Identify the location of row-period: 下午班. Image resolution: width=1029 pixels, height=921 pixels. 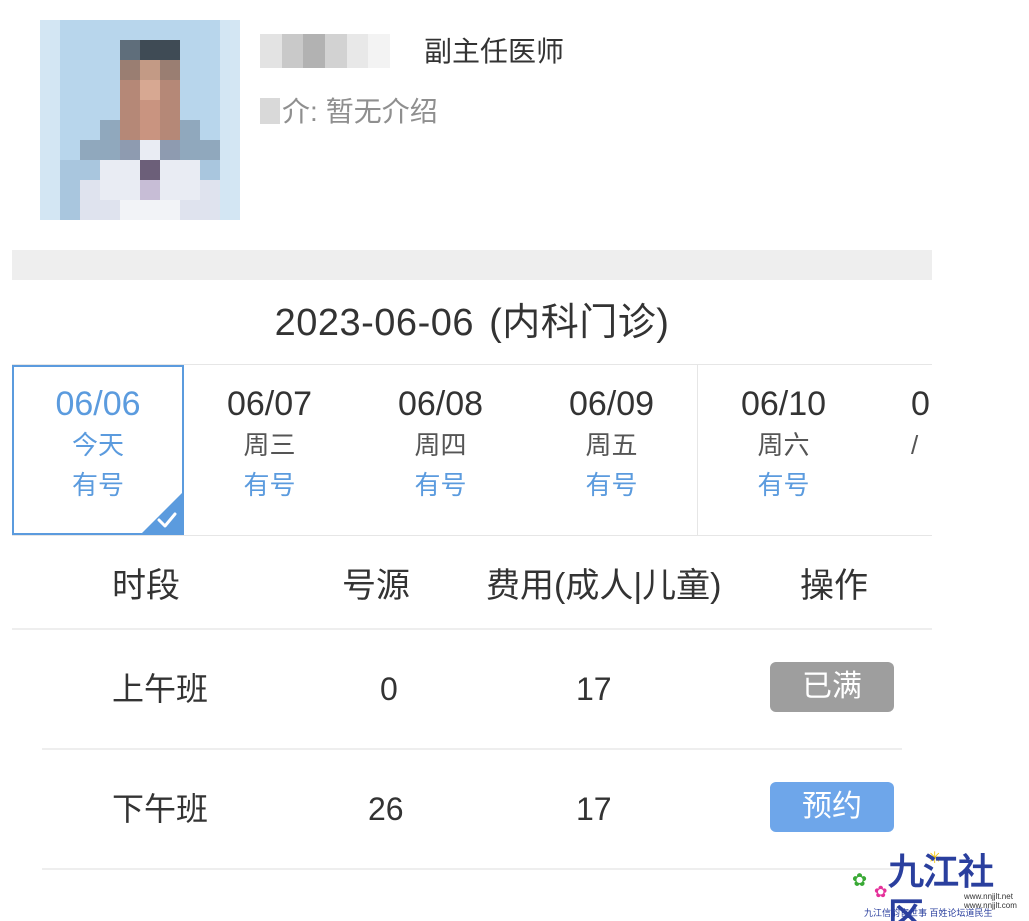
(160, 809).